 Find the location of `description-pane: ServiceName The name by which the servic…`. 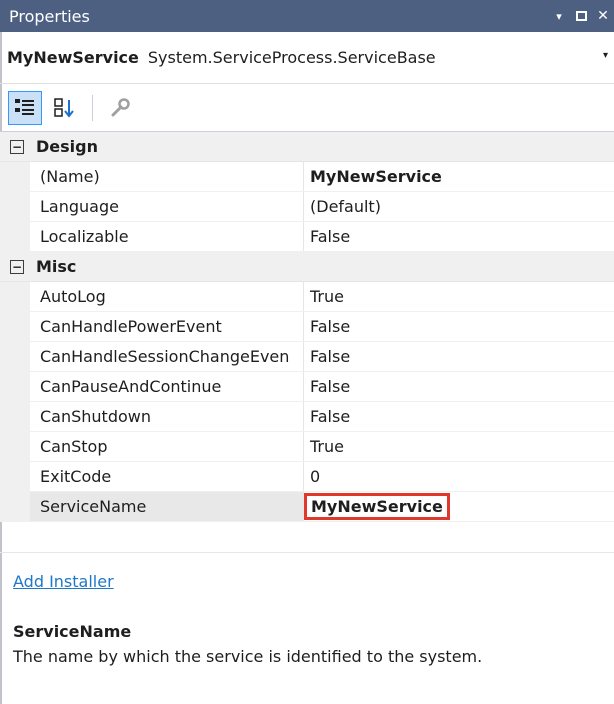

description-pane: ServiceName The name by which the servic… is located at coordinates (307, 660).